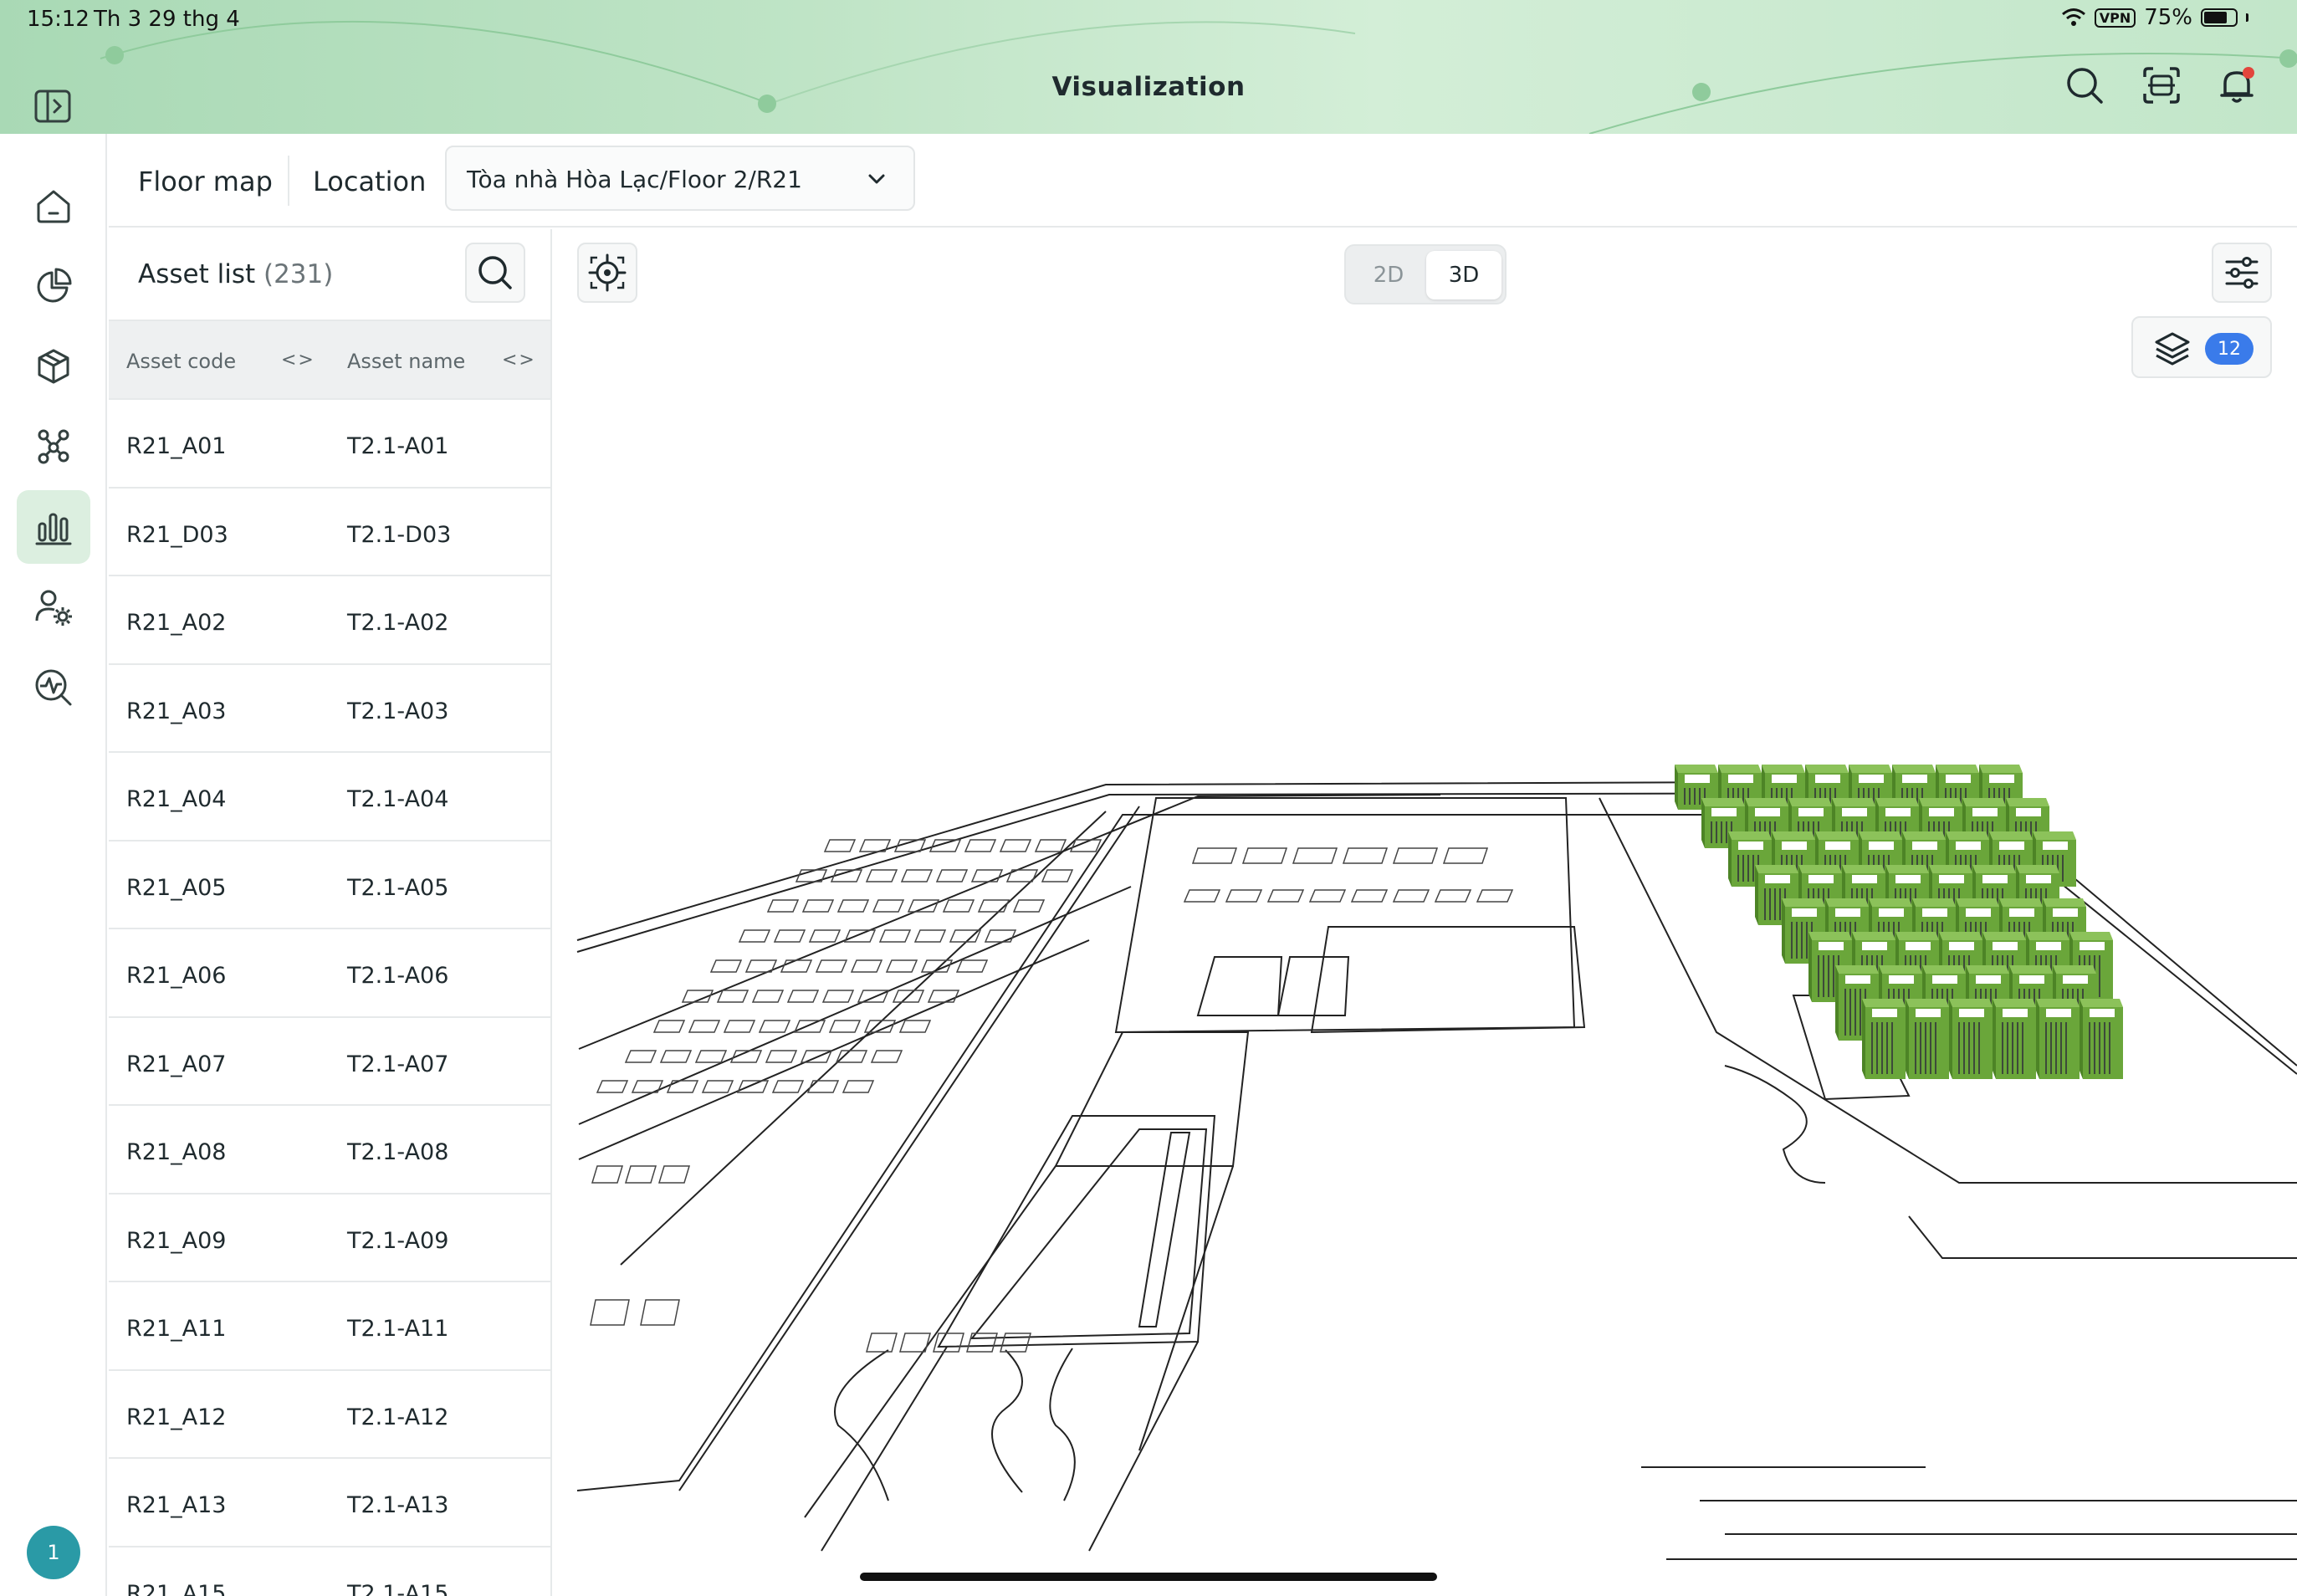 This screenshot has height=1596, width=2297. Describe the element at coordinates (329, 1327) in the screenshot. I see `table-row: R21_A11 T2.1-A11` at that location.